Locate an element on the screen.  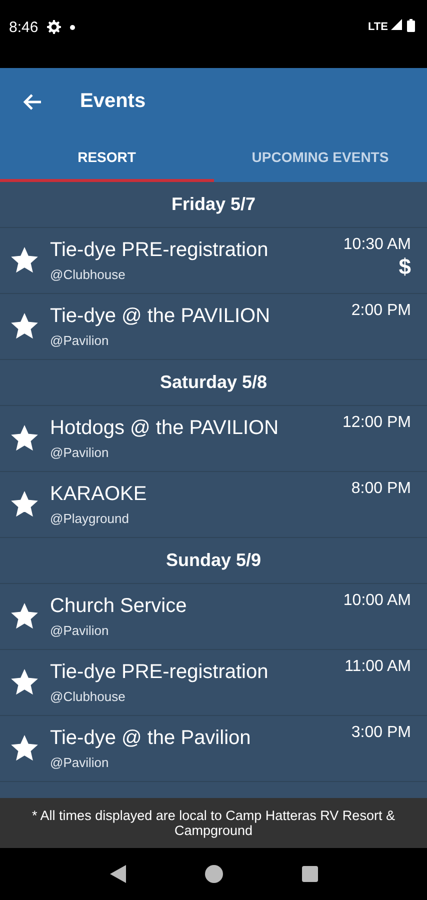
event-row: KARAOKE @Playground 8:00 PM is located at coordinates (213, 505).